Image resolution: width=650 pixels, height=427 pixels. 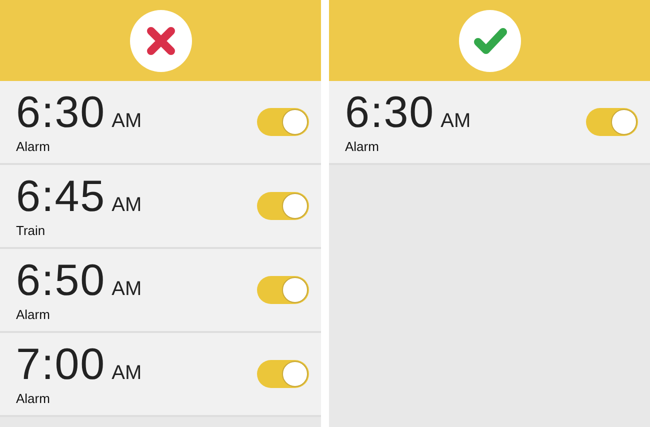 What do you see at coordinates (489, 41) in the screenshot?
I see `checkmark-icon` at bounding box center [489, 41].